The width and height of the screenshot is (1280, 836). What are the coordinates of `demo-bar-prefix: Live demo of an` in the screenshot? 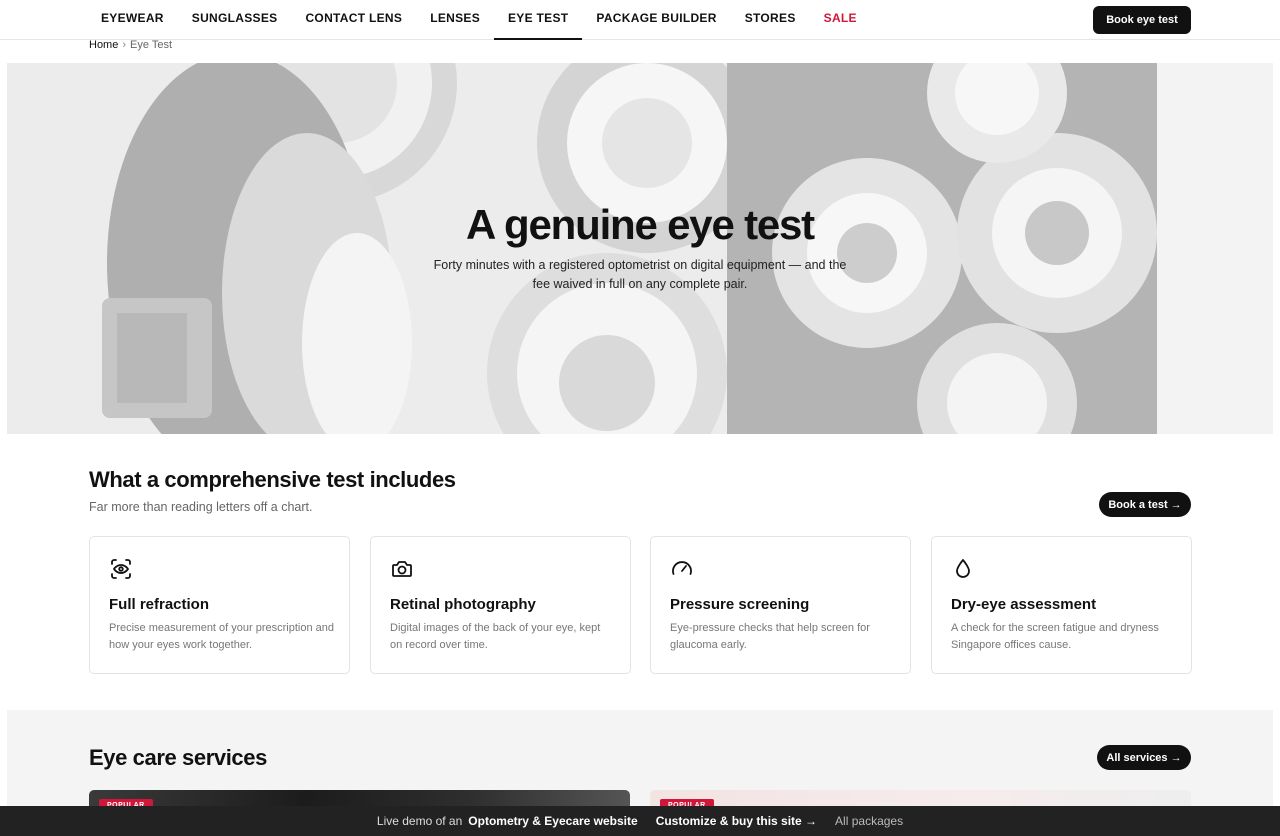 It's located at (419, 821).